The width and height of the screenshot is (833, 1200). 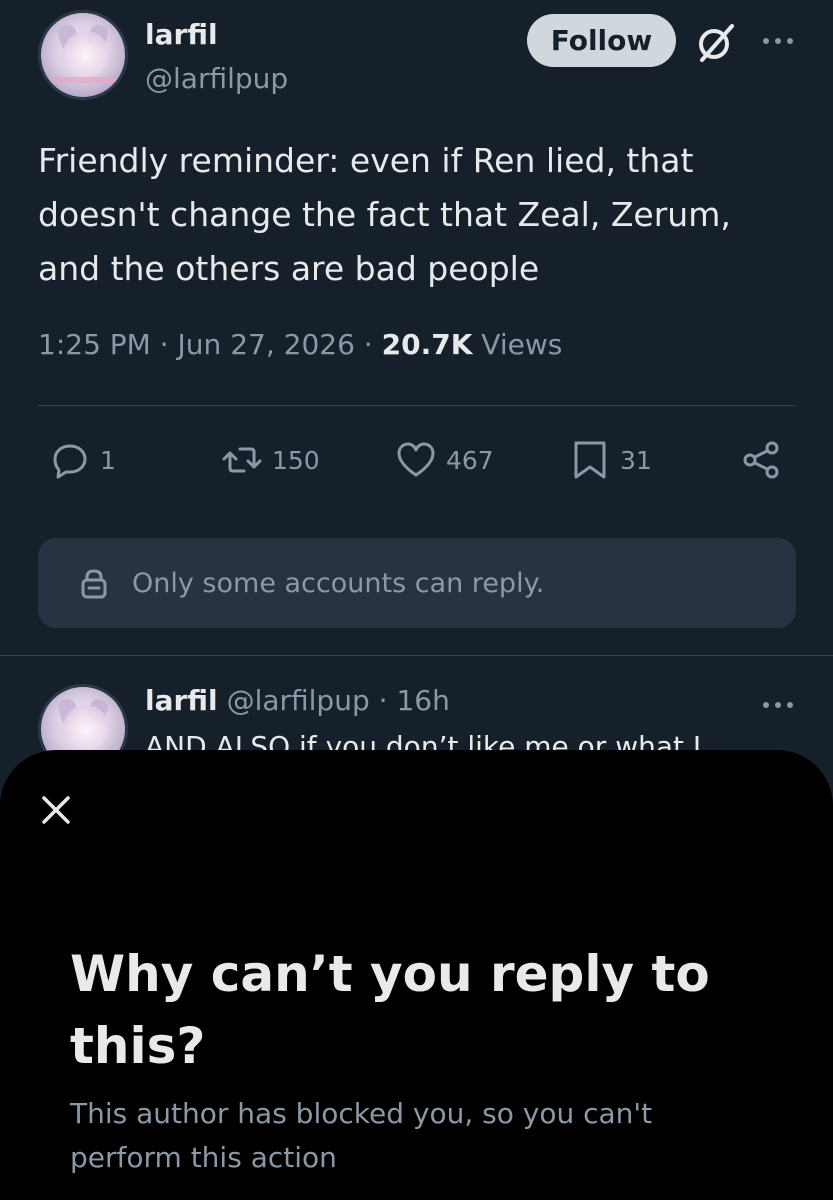 What do you see at coordinates (636, 460) in the screenshot?
I see `bookmark-count: 31` at bounding box center [636, 460].